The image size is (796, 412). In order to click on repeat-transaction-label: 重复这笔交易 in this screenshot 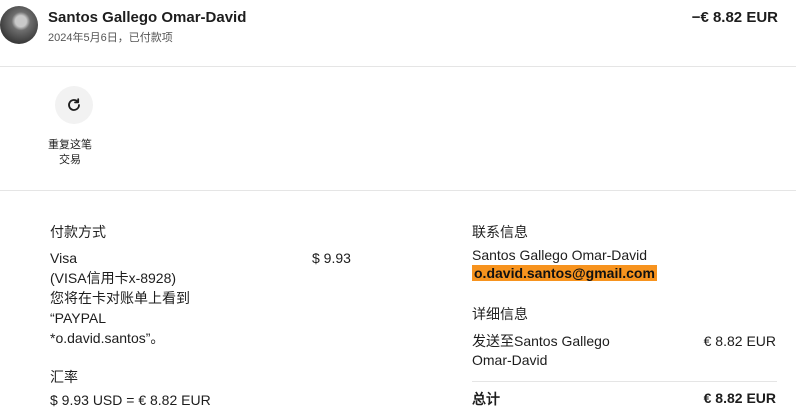, I will do `click(70, 152)`.